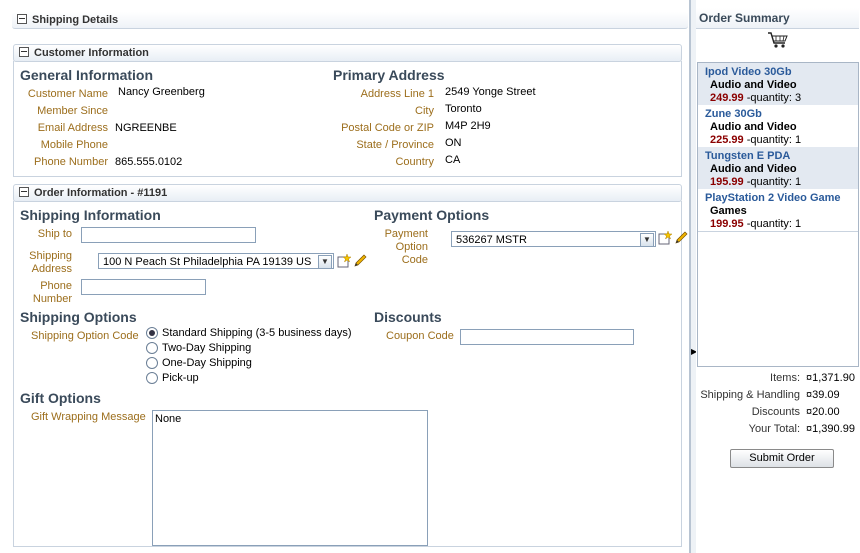 The width and height of the screenshot is (860, 553). Describe the element at coordinates (60, 398) in the screenshot. I see `gift-options-heading: Gift Options` at that location.